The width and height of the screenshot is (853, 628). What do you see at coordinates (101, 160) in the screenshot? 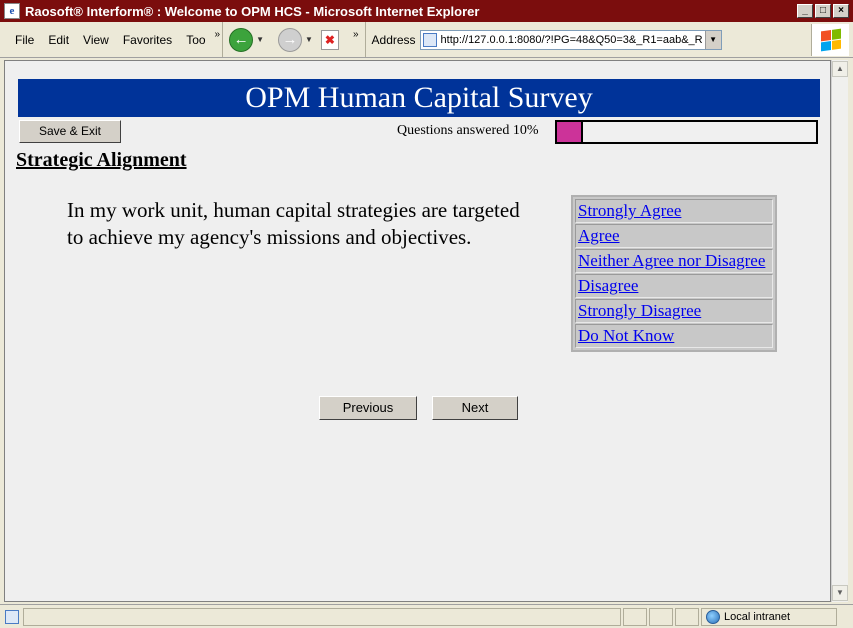
I see `section-title: Strategic Alignment` at bounding box center [101, 160].